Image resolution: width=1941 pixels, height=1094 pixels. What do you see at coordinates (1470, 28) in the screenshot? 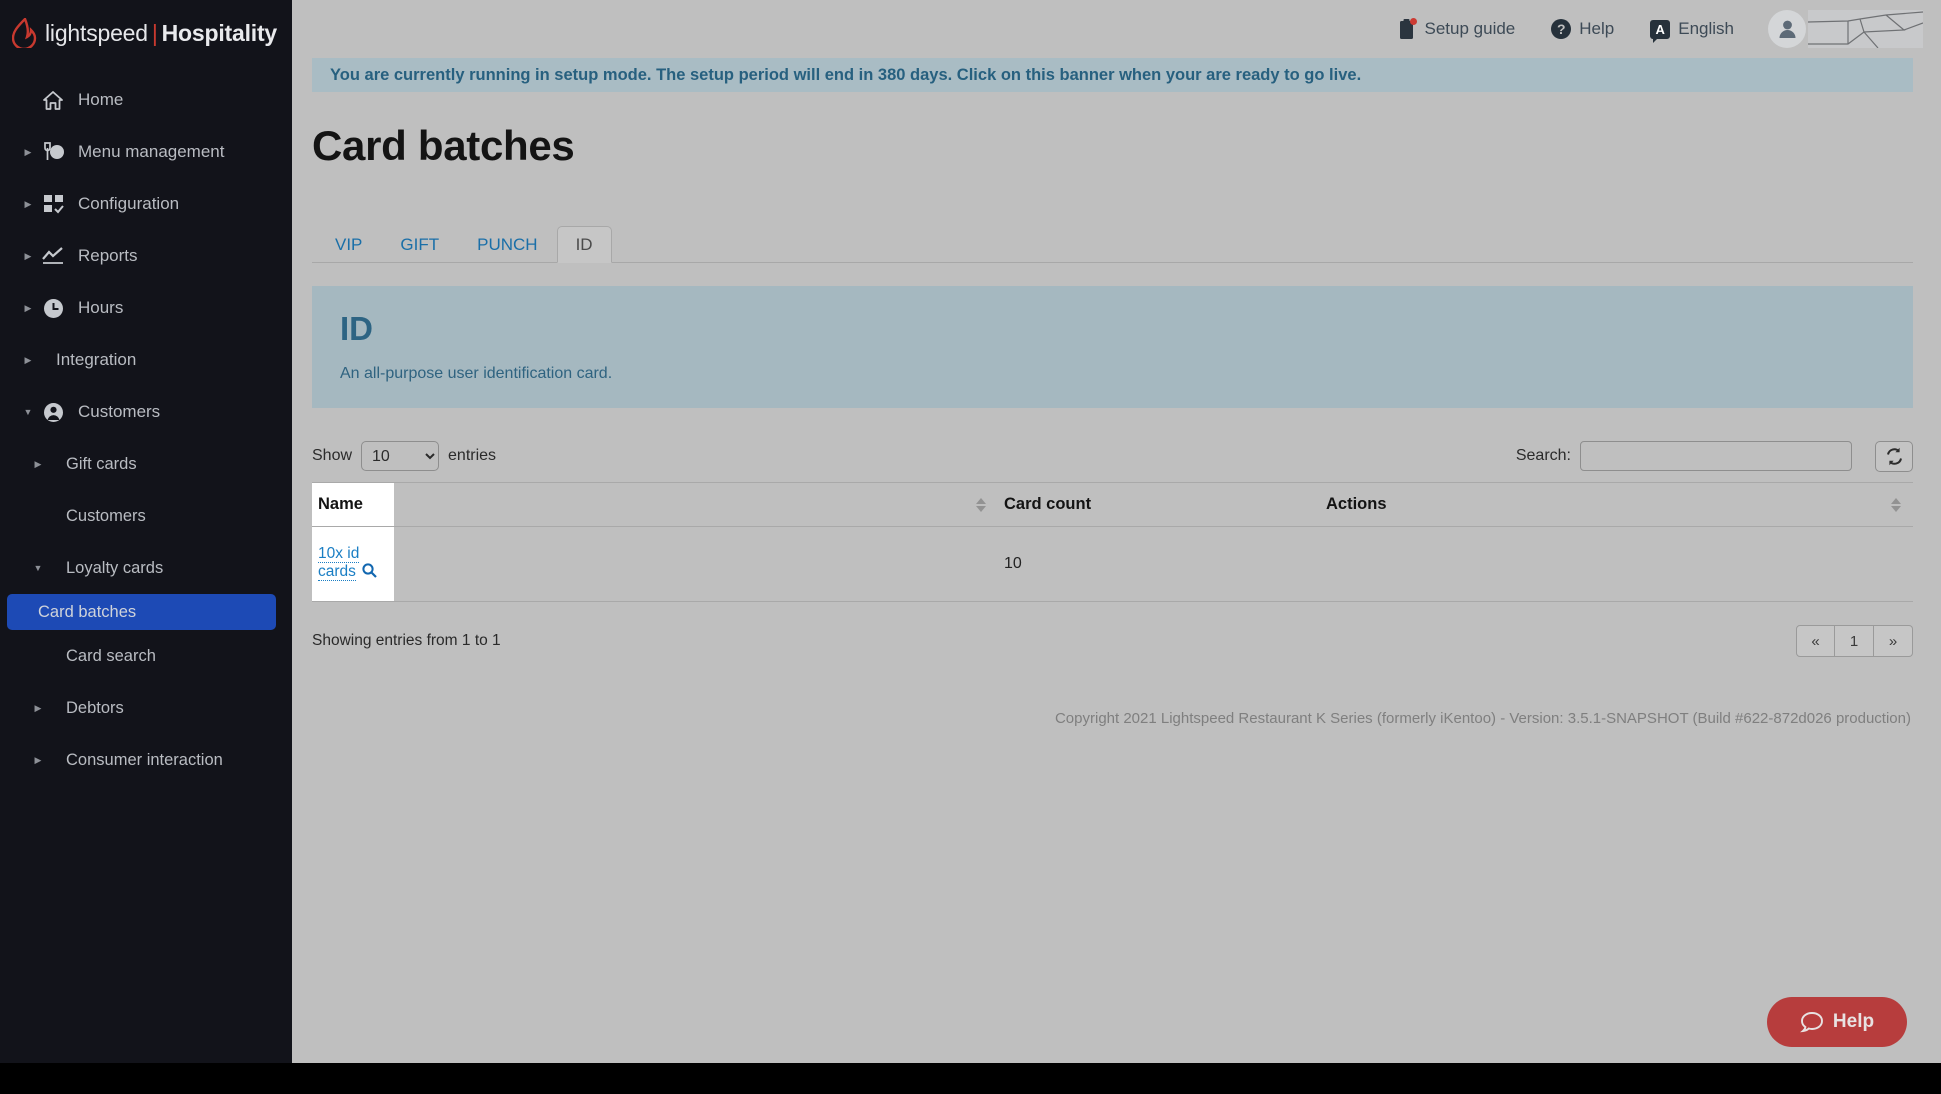
I see `setup-guide-label: Setup guide` at bounding box center [1470, 28].